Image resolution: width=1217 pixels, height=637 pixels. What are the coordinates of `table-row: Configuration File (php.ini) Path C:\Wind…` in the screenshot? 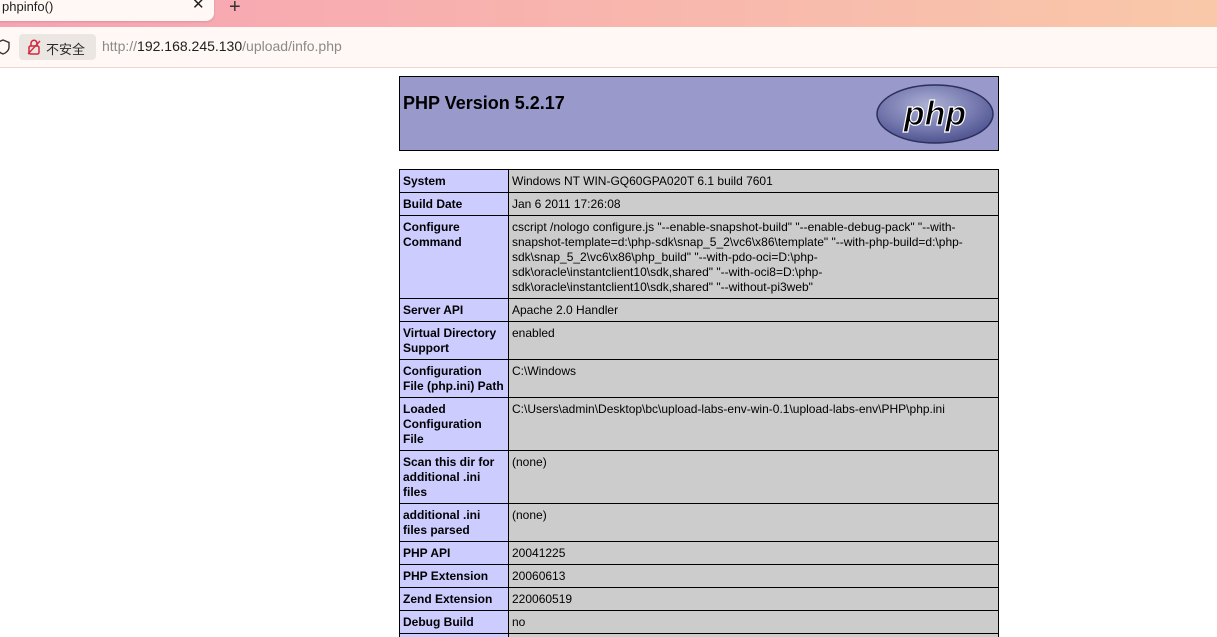 It's located at (699, 378).